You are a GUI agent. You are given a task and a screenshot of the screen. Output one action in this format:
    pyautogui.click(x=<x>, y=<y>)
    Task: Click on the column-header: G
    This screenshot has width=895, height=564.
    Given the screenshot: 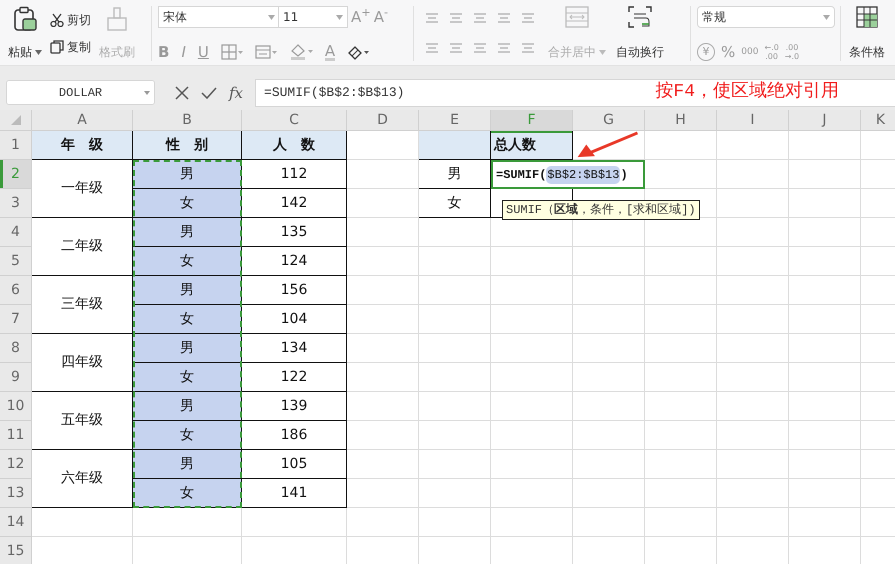 What is the action you would take?
    pyautogui.click(x=609, y=120)
    